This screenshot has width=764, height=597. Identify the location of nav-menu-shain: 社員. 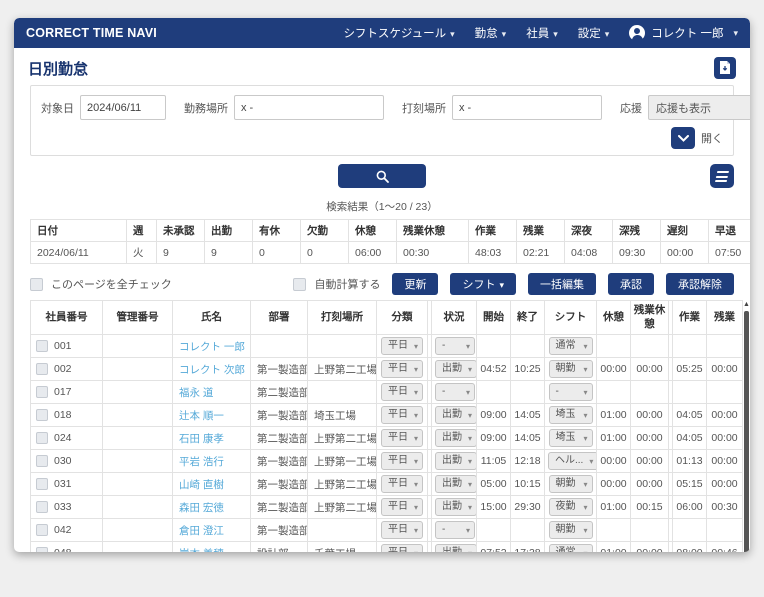
(542, 33).